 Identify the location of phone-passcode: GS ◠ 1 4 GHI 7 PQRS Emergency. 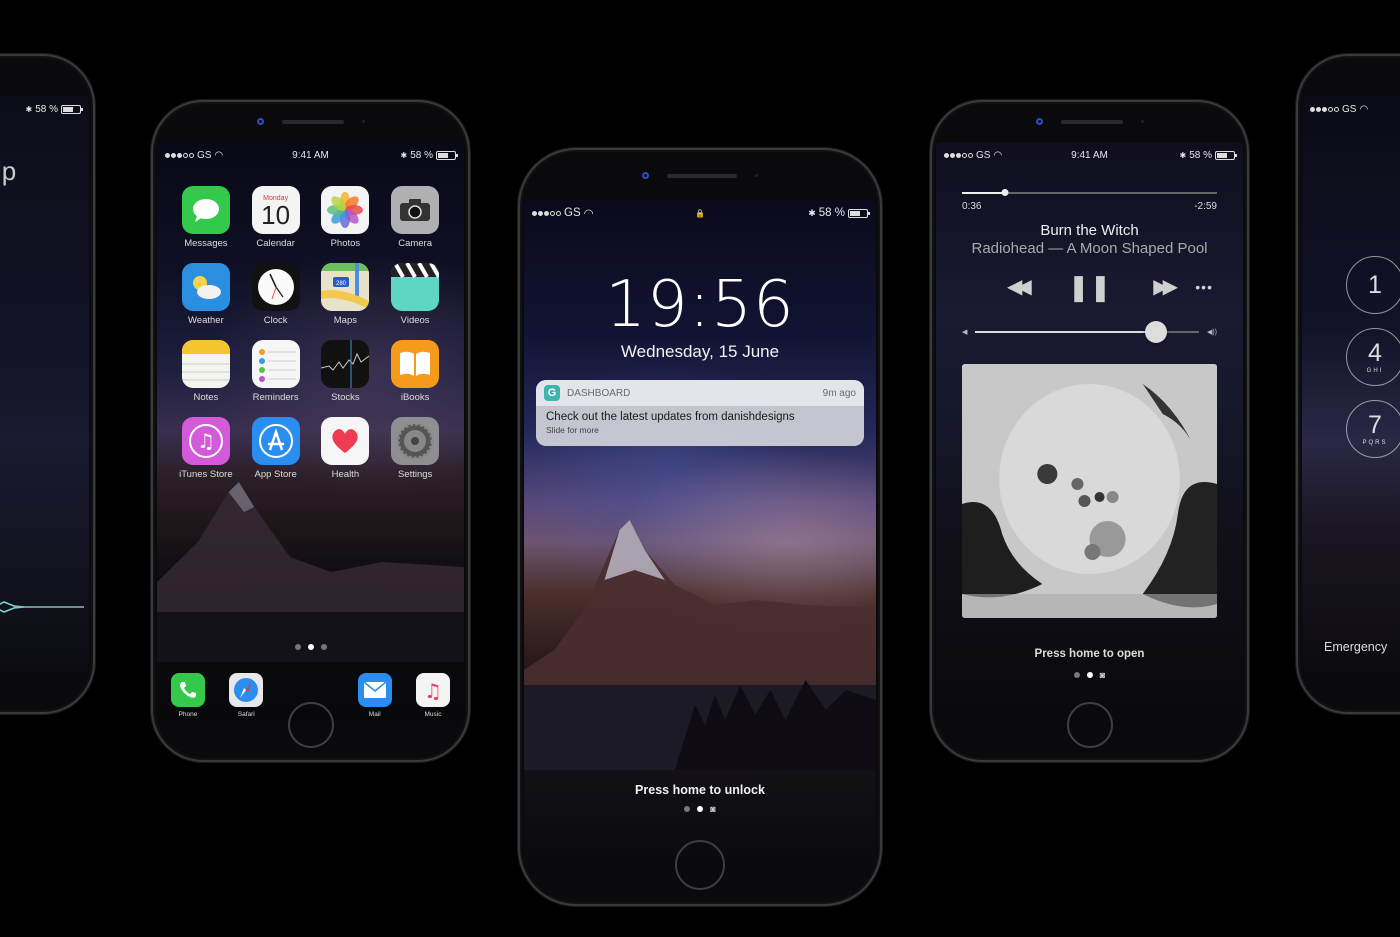
(1348, 384).